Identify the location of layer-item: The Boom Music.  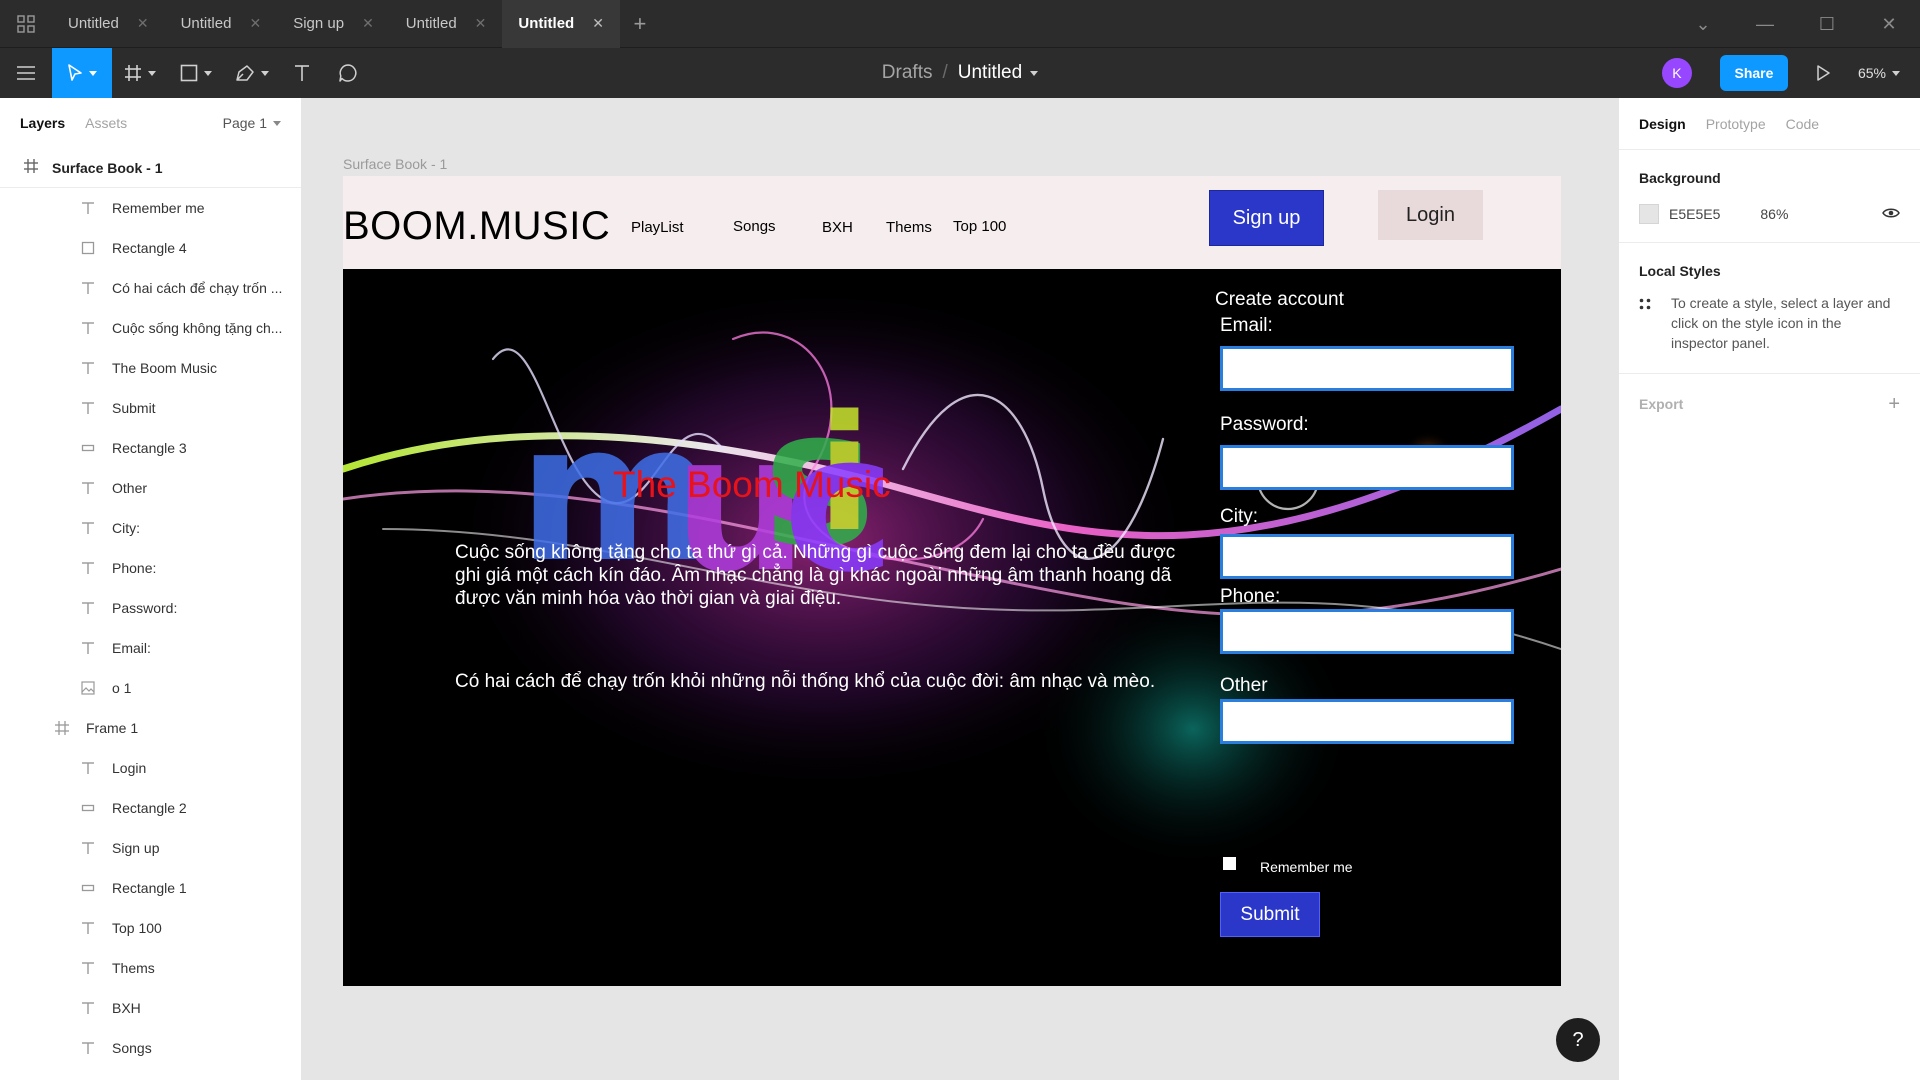
(150, 368).